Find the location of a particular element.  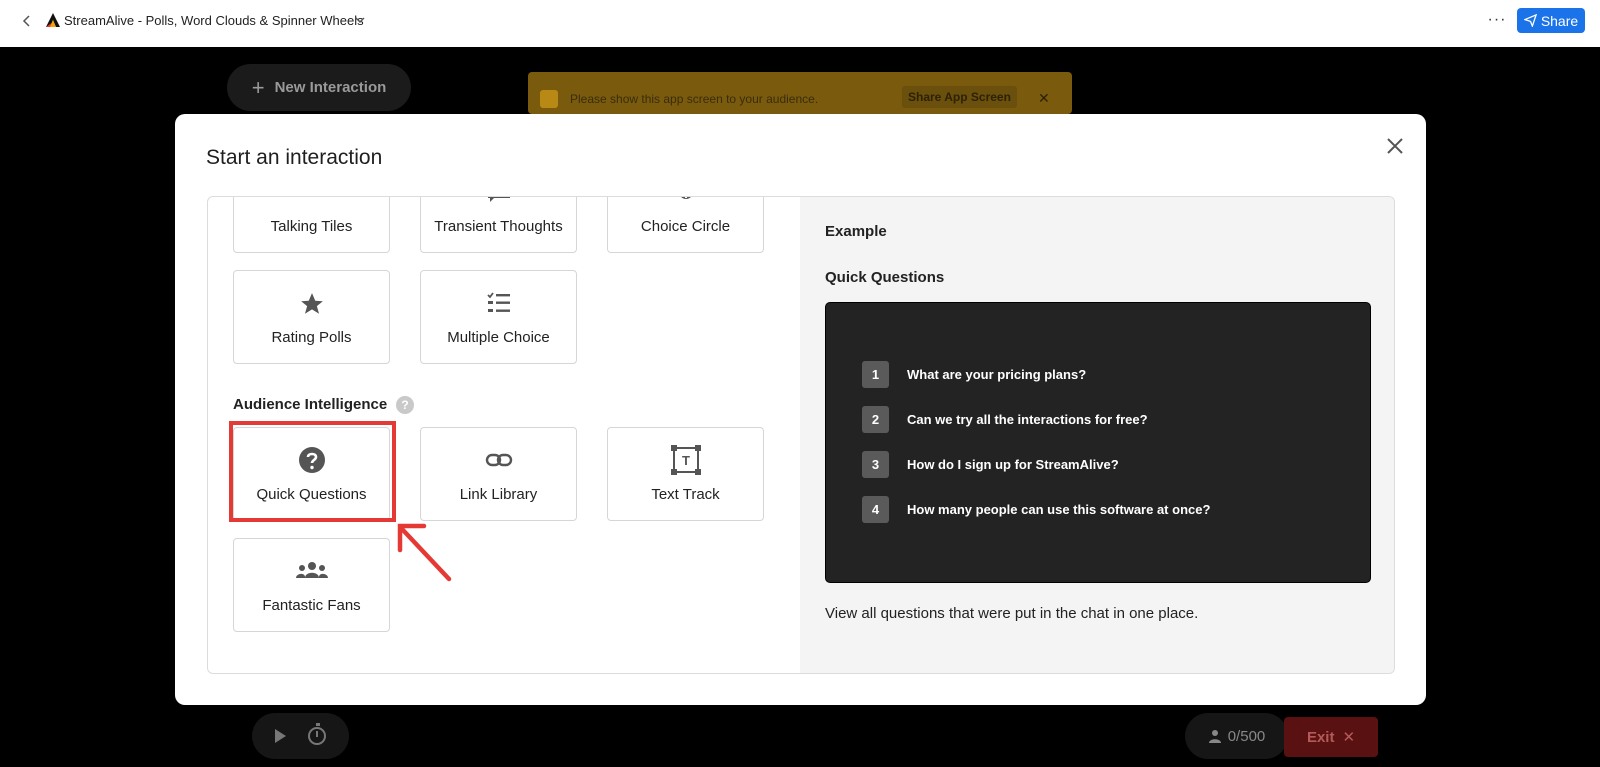

tile-label: Fantastic Fans is located at coordinates (311, 605).